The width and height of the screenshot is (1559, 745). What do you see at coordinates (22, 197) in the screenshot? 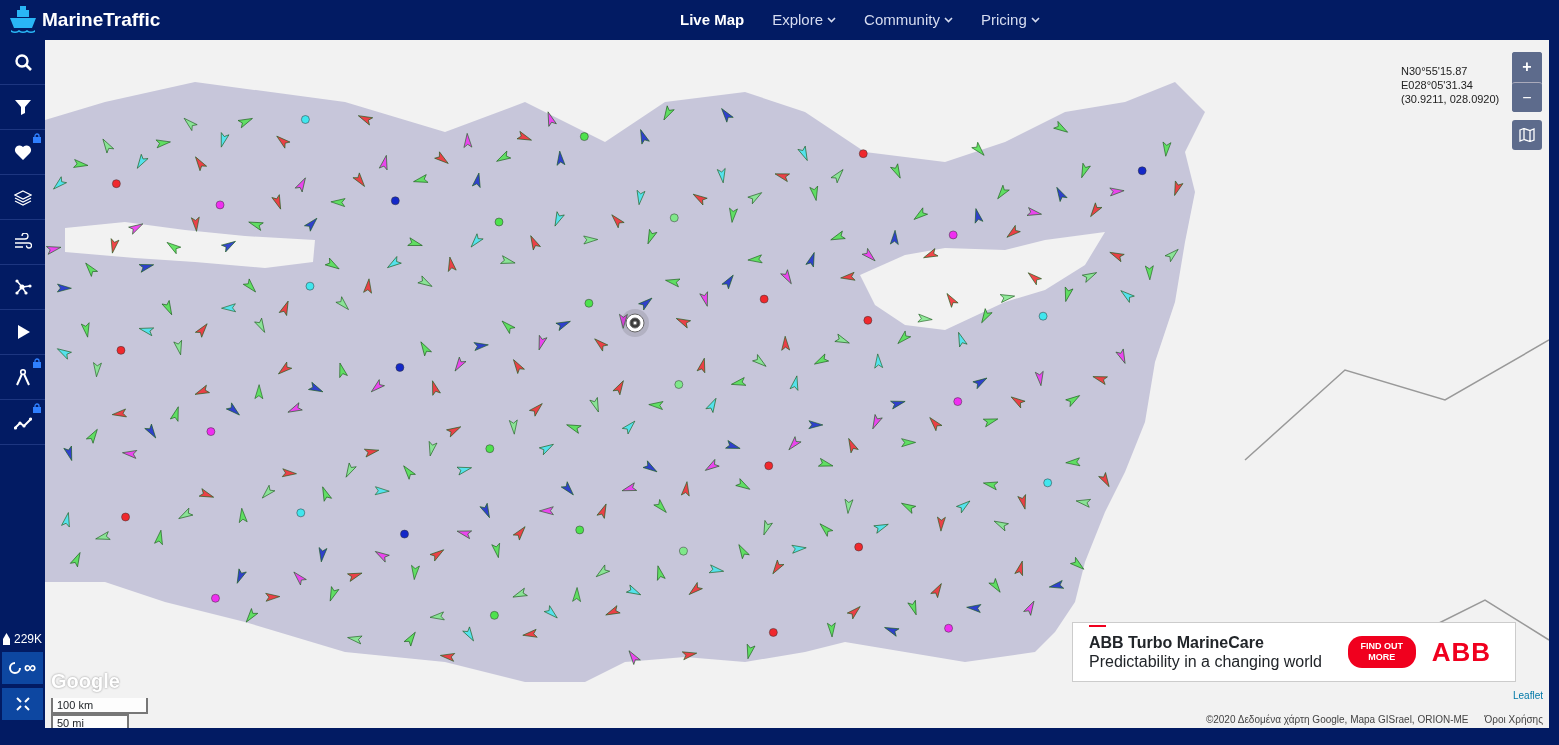
I see `layers-icon` at bounding box center [22, 197].